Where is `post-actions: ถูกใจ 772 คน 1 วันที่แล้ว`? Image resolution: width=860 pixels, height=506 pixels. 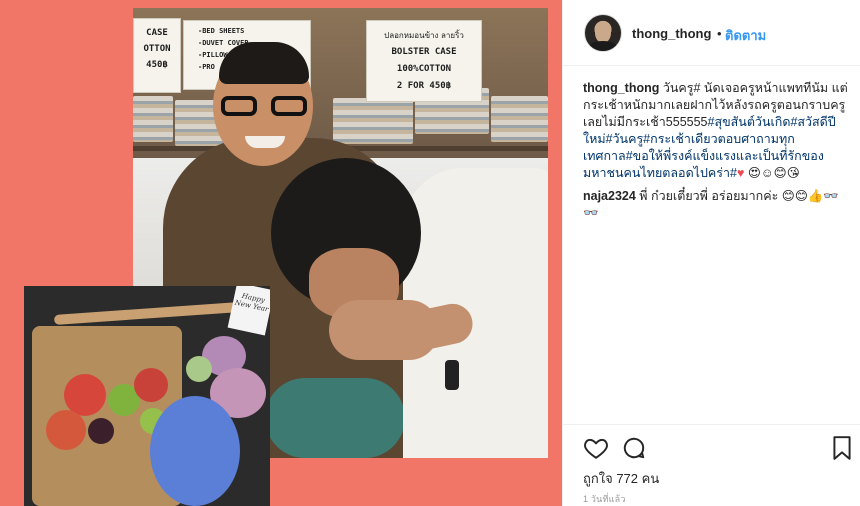
post-actions: ถูกใจ 772 คน 1 วันที่แล้ว is located at coordinates (711, 465).